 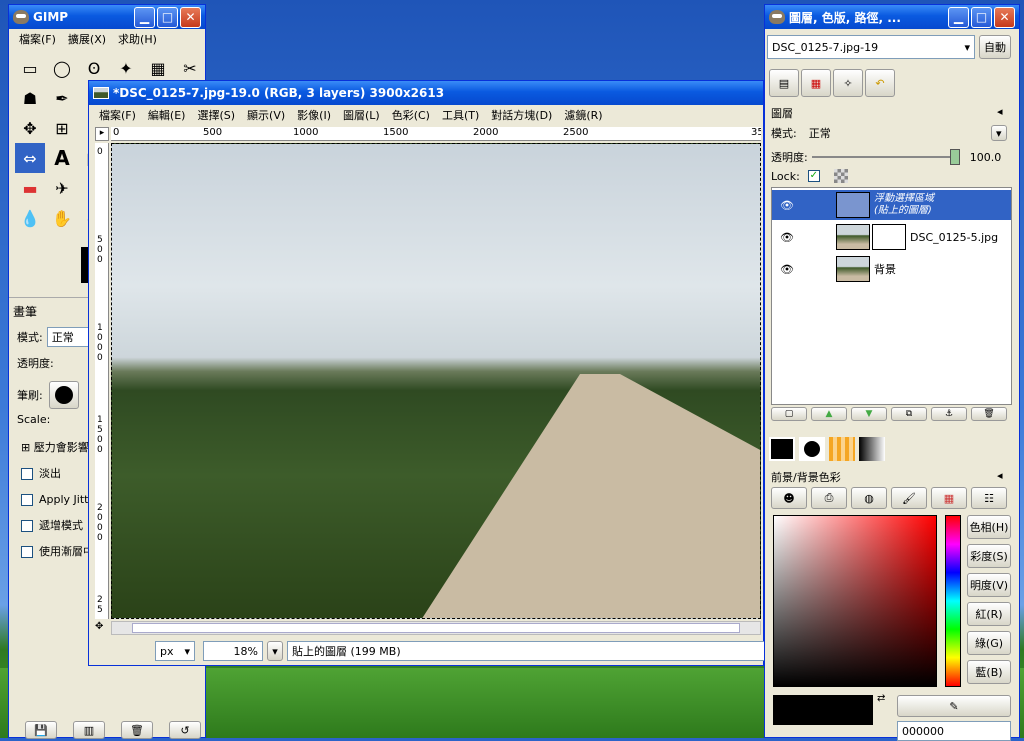 What do you see at coordinates (62, 218) in the screenshot?
I see `smudge-icon: ✋` at bounding box center [62, 218].